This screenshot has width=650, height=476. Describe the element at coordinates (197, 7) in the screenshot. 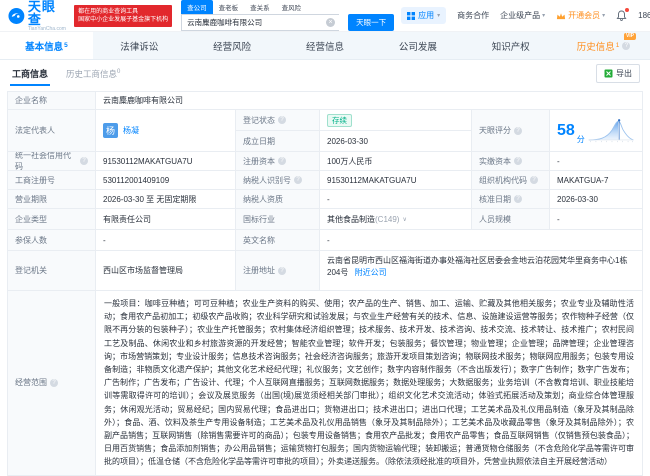

I see `search-tab-company: 查公司` at that location.